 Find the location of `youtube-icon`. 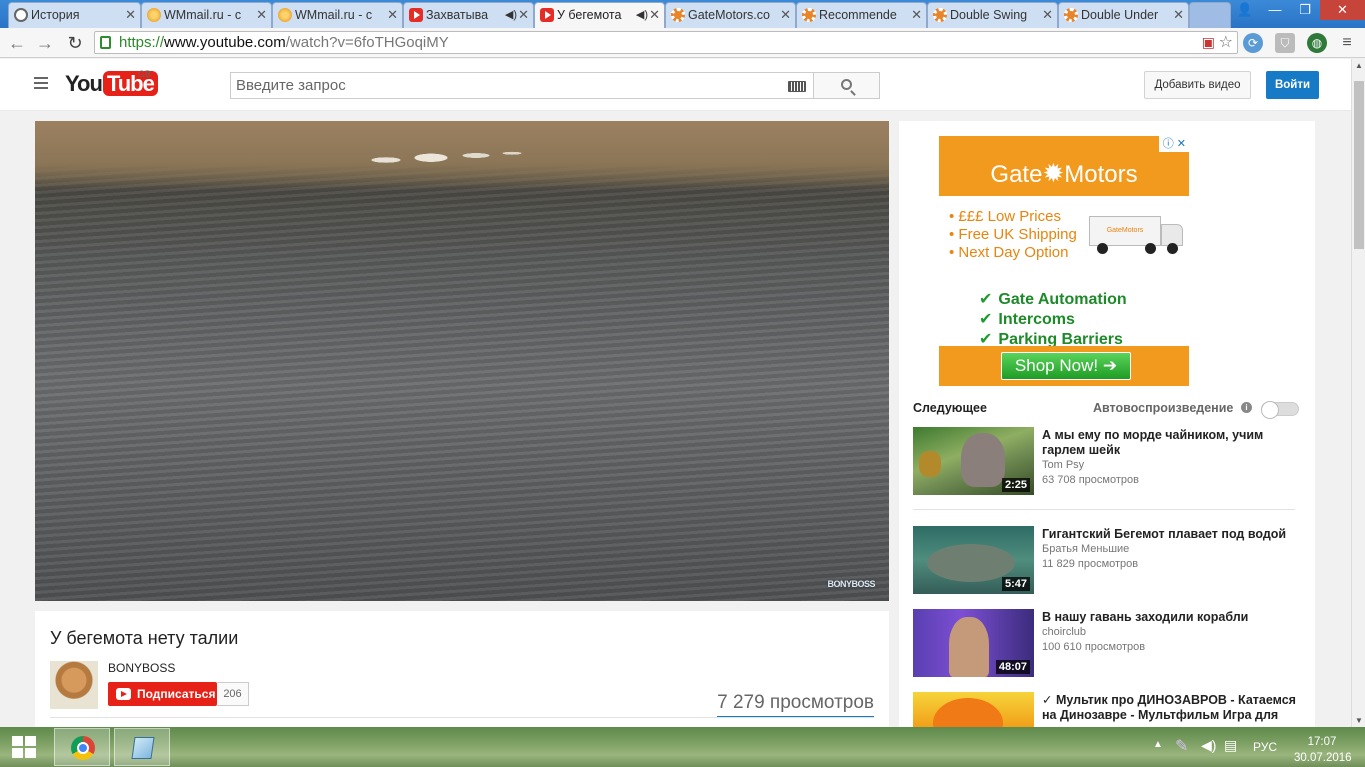

youtube-icon is located at coordinates (416, 15).